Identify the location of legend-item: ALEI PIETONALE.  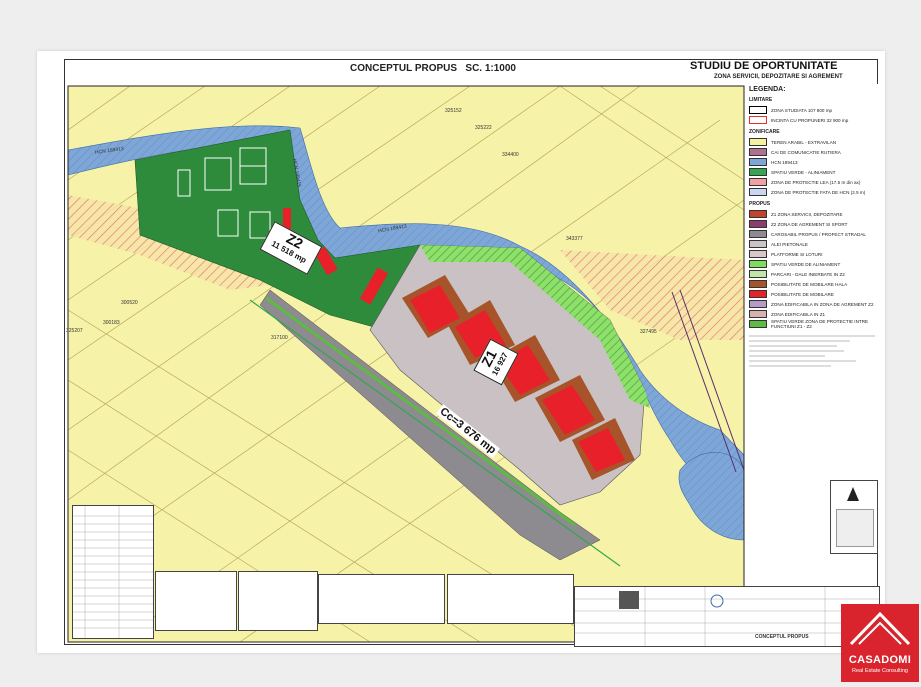
(813, 244).